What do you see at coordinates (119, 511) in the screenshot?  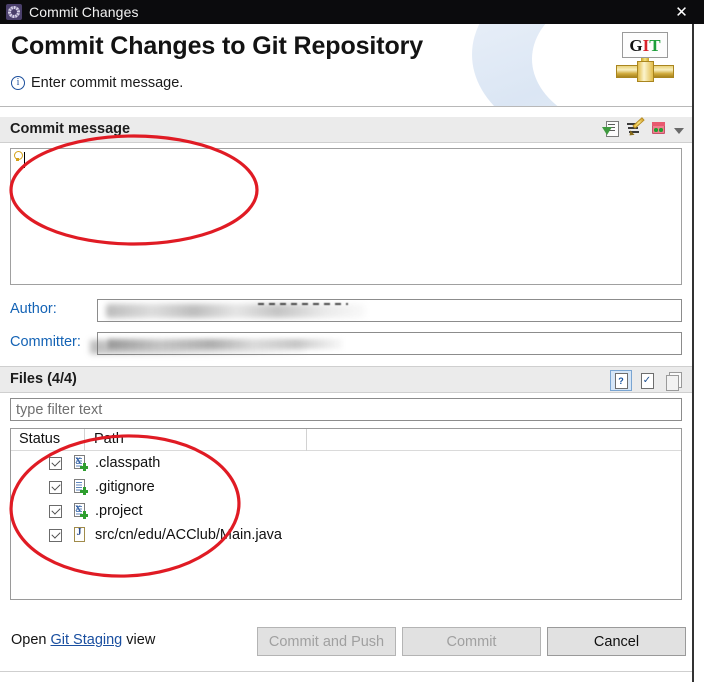 I see `row-path: .project` at bounding box center [119, 511].